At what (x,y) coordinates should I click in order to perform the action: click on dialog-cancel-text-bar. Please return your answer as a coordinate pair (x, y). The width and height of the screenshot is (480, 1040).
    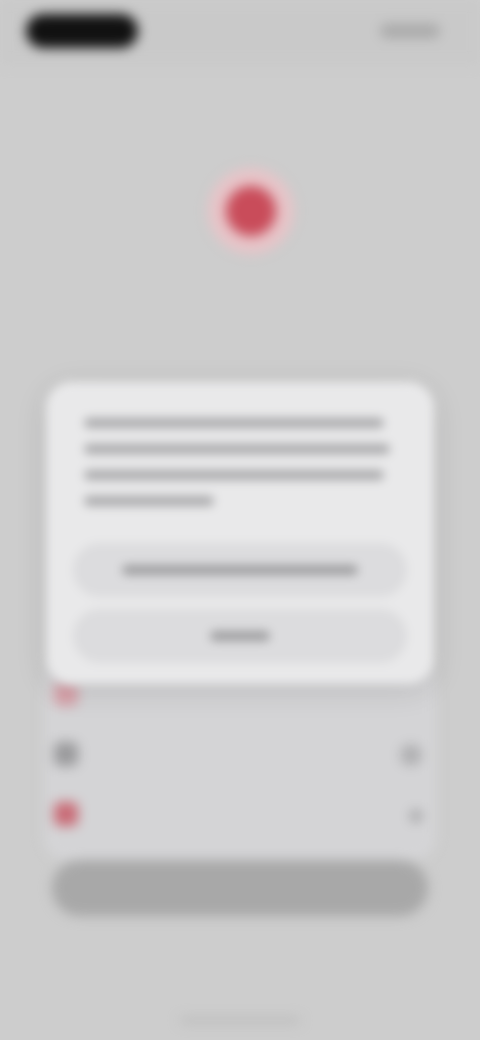
    Looking at the image, I should click on (240, 636).